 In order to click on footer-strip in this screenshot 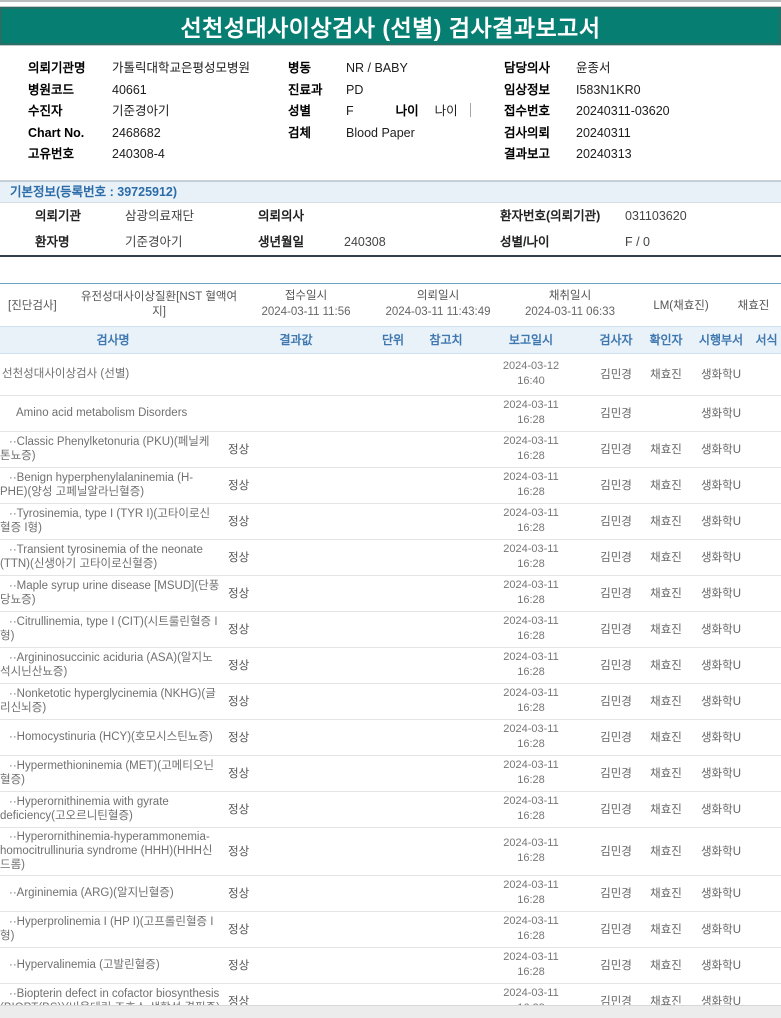, I will do `click(390, 1011)`.